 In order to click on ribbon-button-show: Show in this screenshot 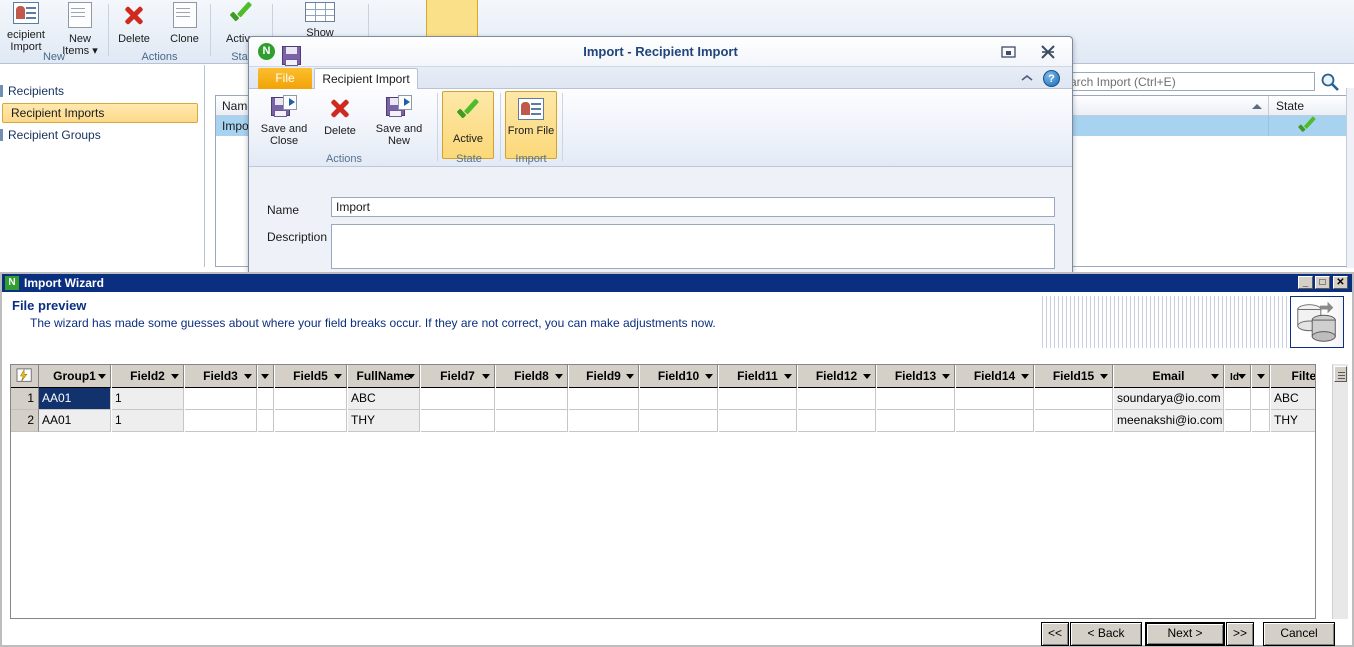, I will do `click(320, 19)`.